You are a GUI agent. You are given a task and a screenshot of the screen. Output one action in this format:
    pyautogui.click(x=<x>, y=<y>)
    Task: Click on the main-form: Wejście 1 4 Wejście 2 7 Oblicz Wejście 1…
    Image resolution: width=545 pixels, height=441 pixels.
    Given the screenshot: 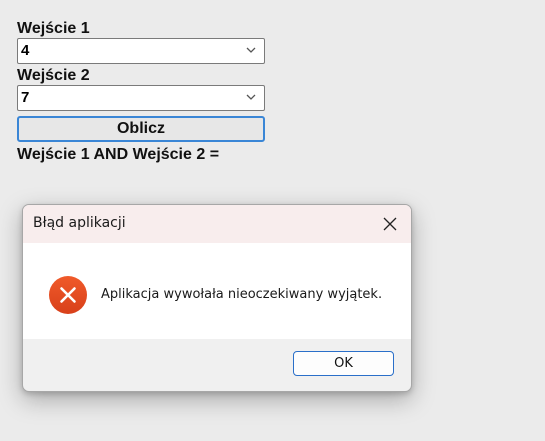 What is the action you would take?
    pyautogui.click(x=142, y=92)
    